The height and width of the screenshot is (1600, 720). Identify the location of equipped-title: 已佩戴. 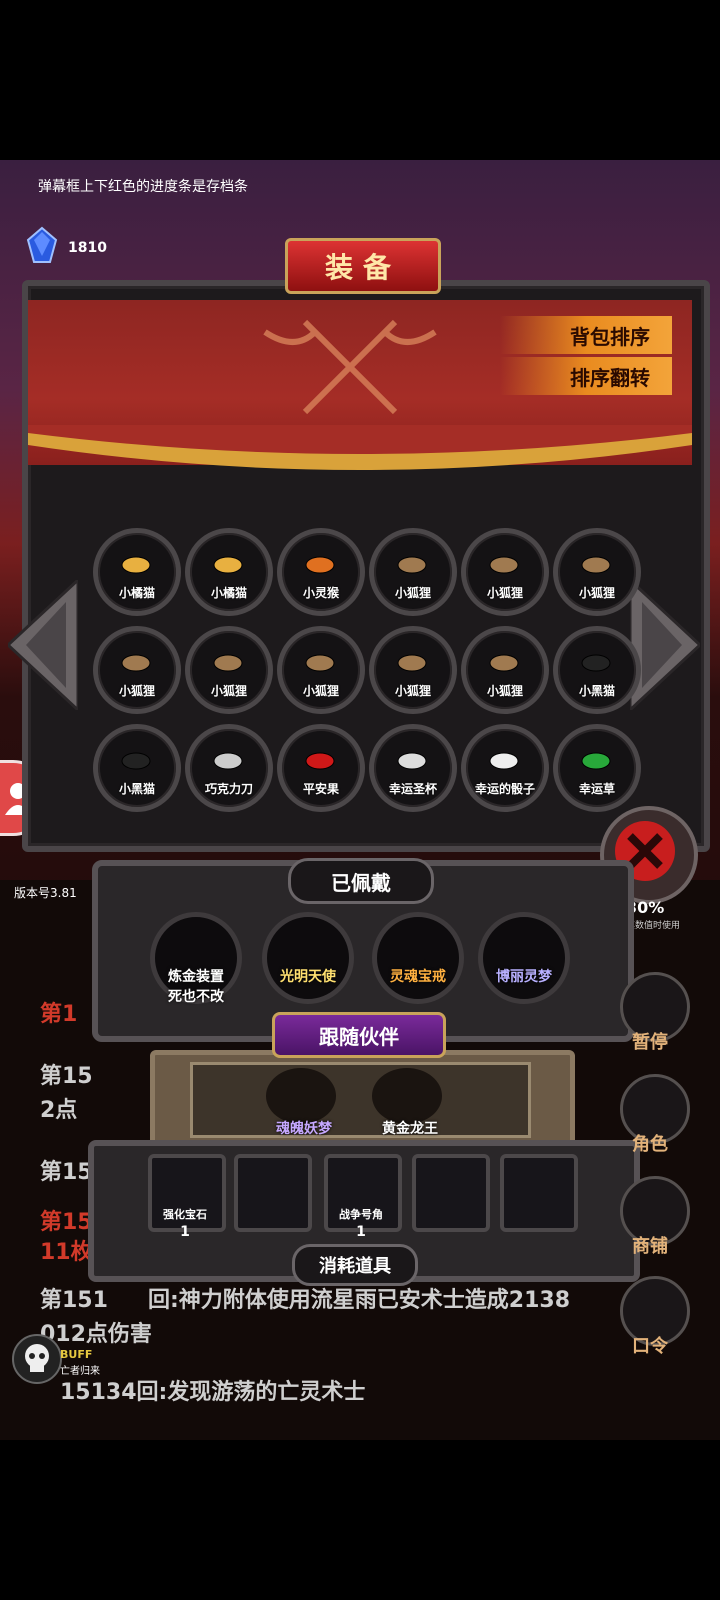
(361, 881).